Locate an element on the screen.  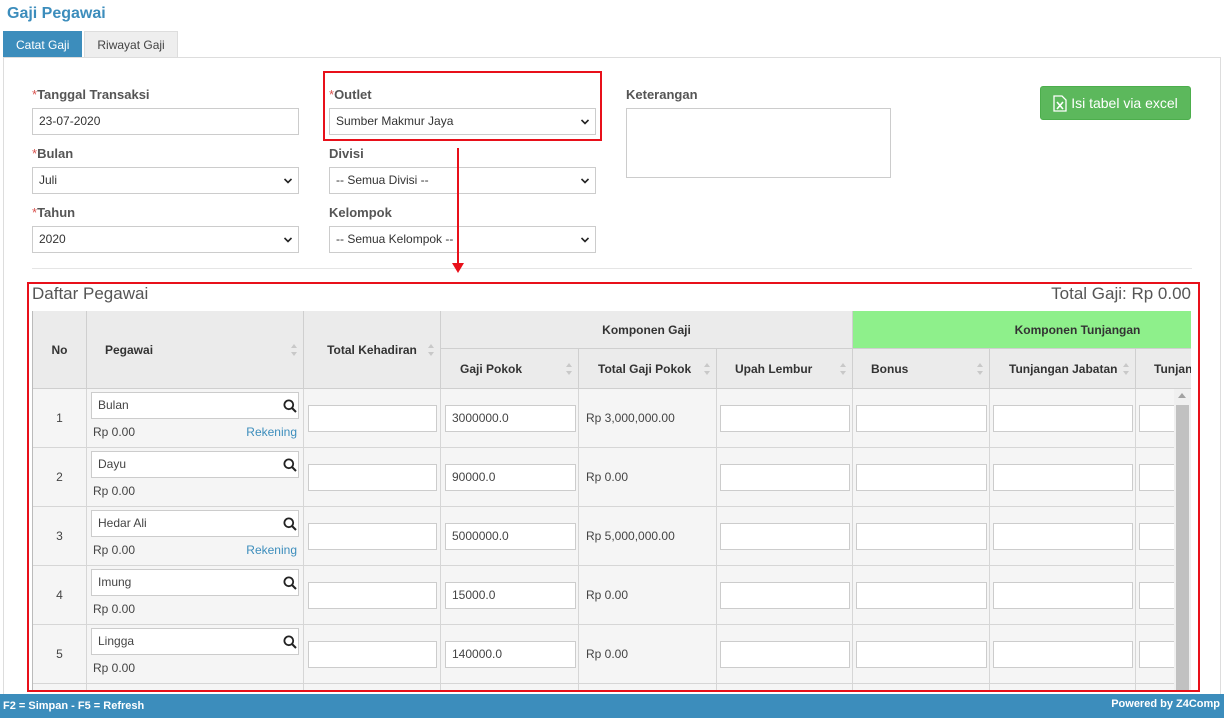
outlet-highlight-box is located at coordinates (462, 106).